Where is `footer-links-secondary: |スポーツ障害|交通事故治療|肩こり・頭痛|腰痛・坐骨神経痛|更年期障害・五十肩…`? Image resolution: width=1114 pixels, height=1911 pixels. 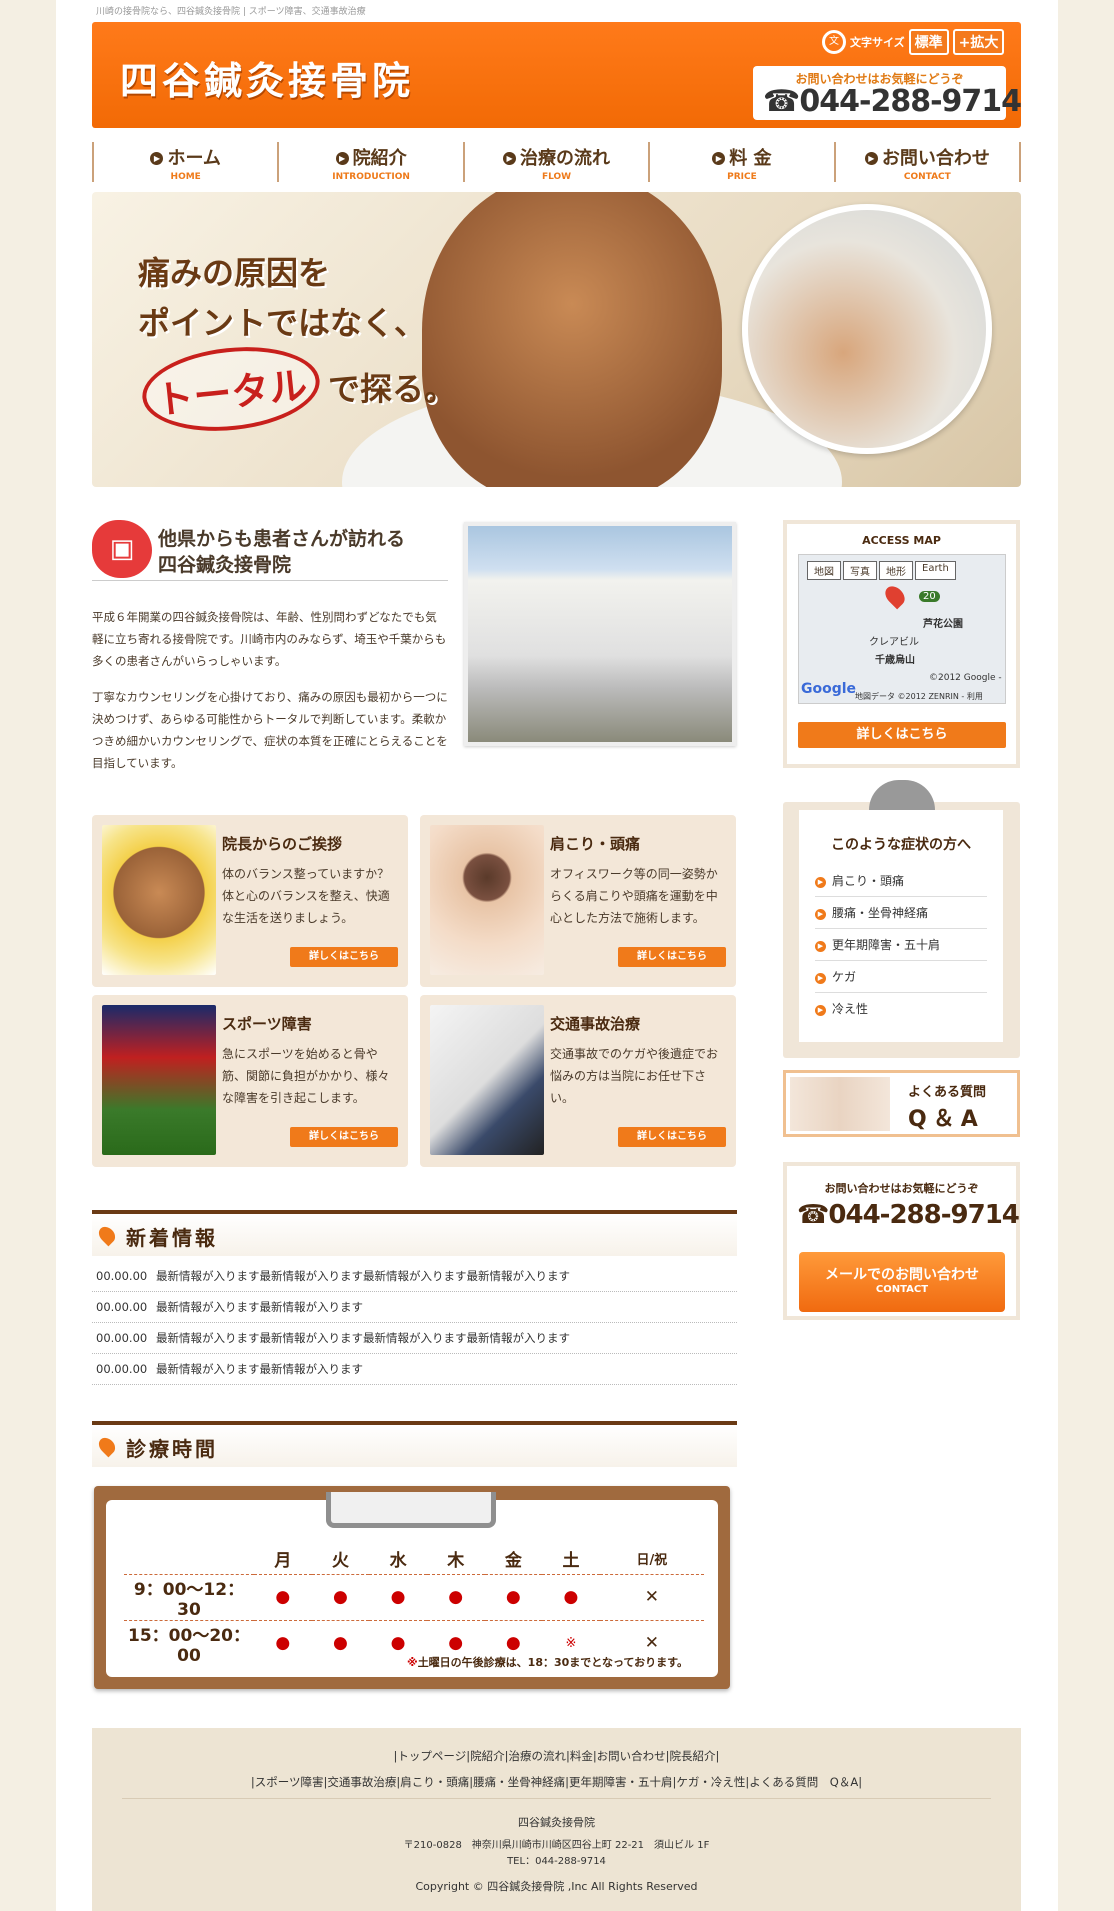
footer-links-secondary: |スポーツ障害|交通事故治療|肩こり・頭痛|腰痛・坐骨神経痛|更年期障害・五十肩… is located at coordinates (556, 1782).